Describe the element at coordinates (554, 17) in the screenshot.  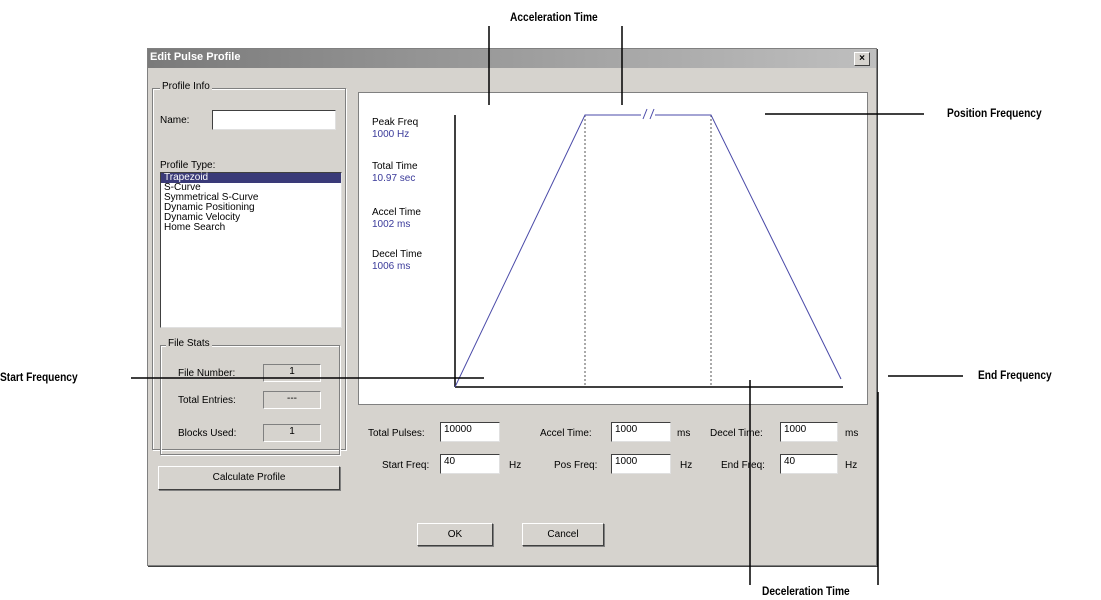
I see `acceleration-time-callout: Acceleration Time` at that location.